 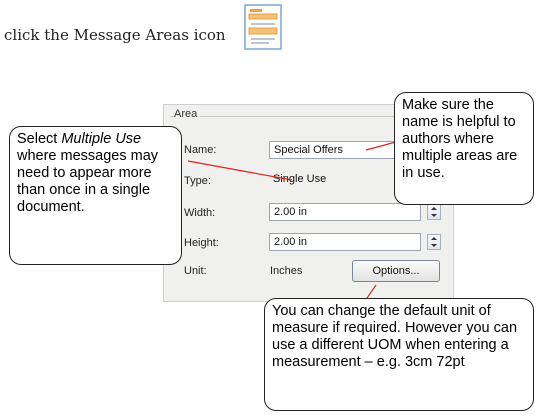 I want to click on height-field: 2.00 in, so click(x=345, y=242).